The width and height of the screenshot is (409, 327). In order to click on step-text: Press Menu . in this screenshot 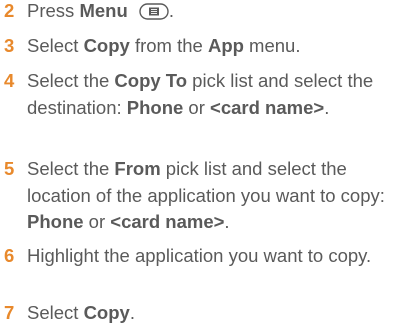, I will do `click(218, 12)`.